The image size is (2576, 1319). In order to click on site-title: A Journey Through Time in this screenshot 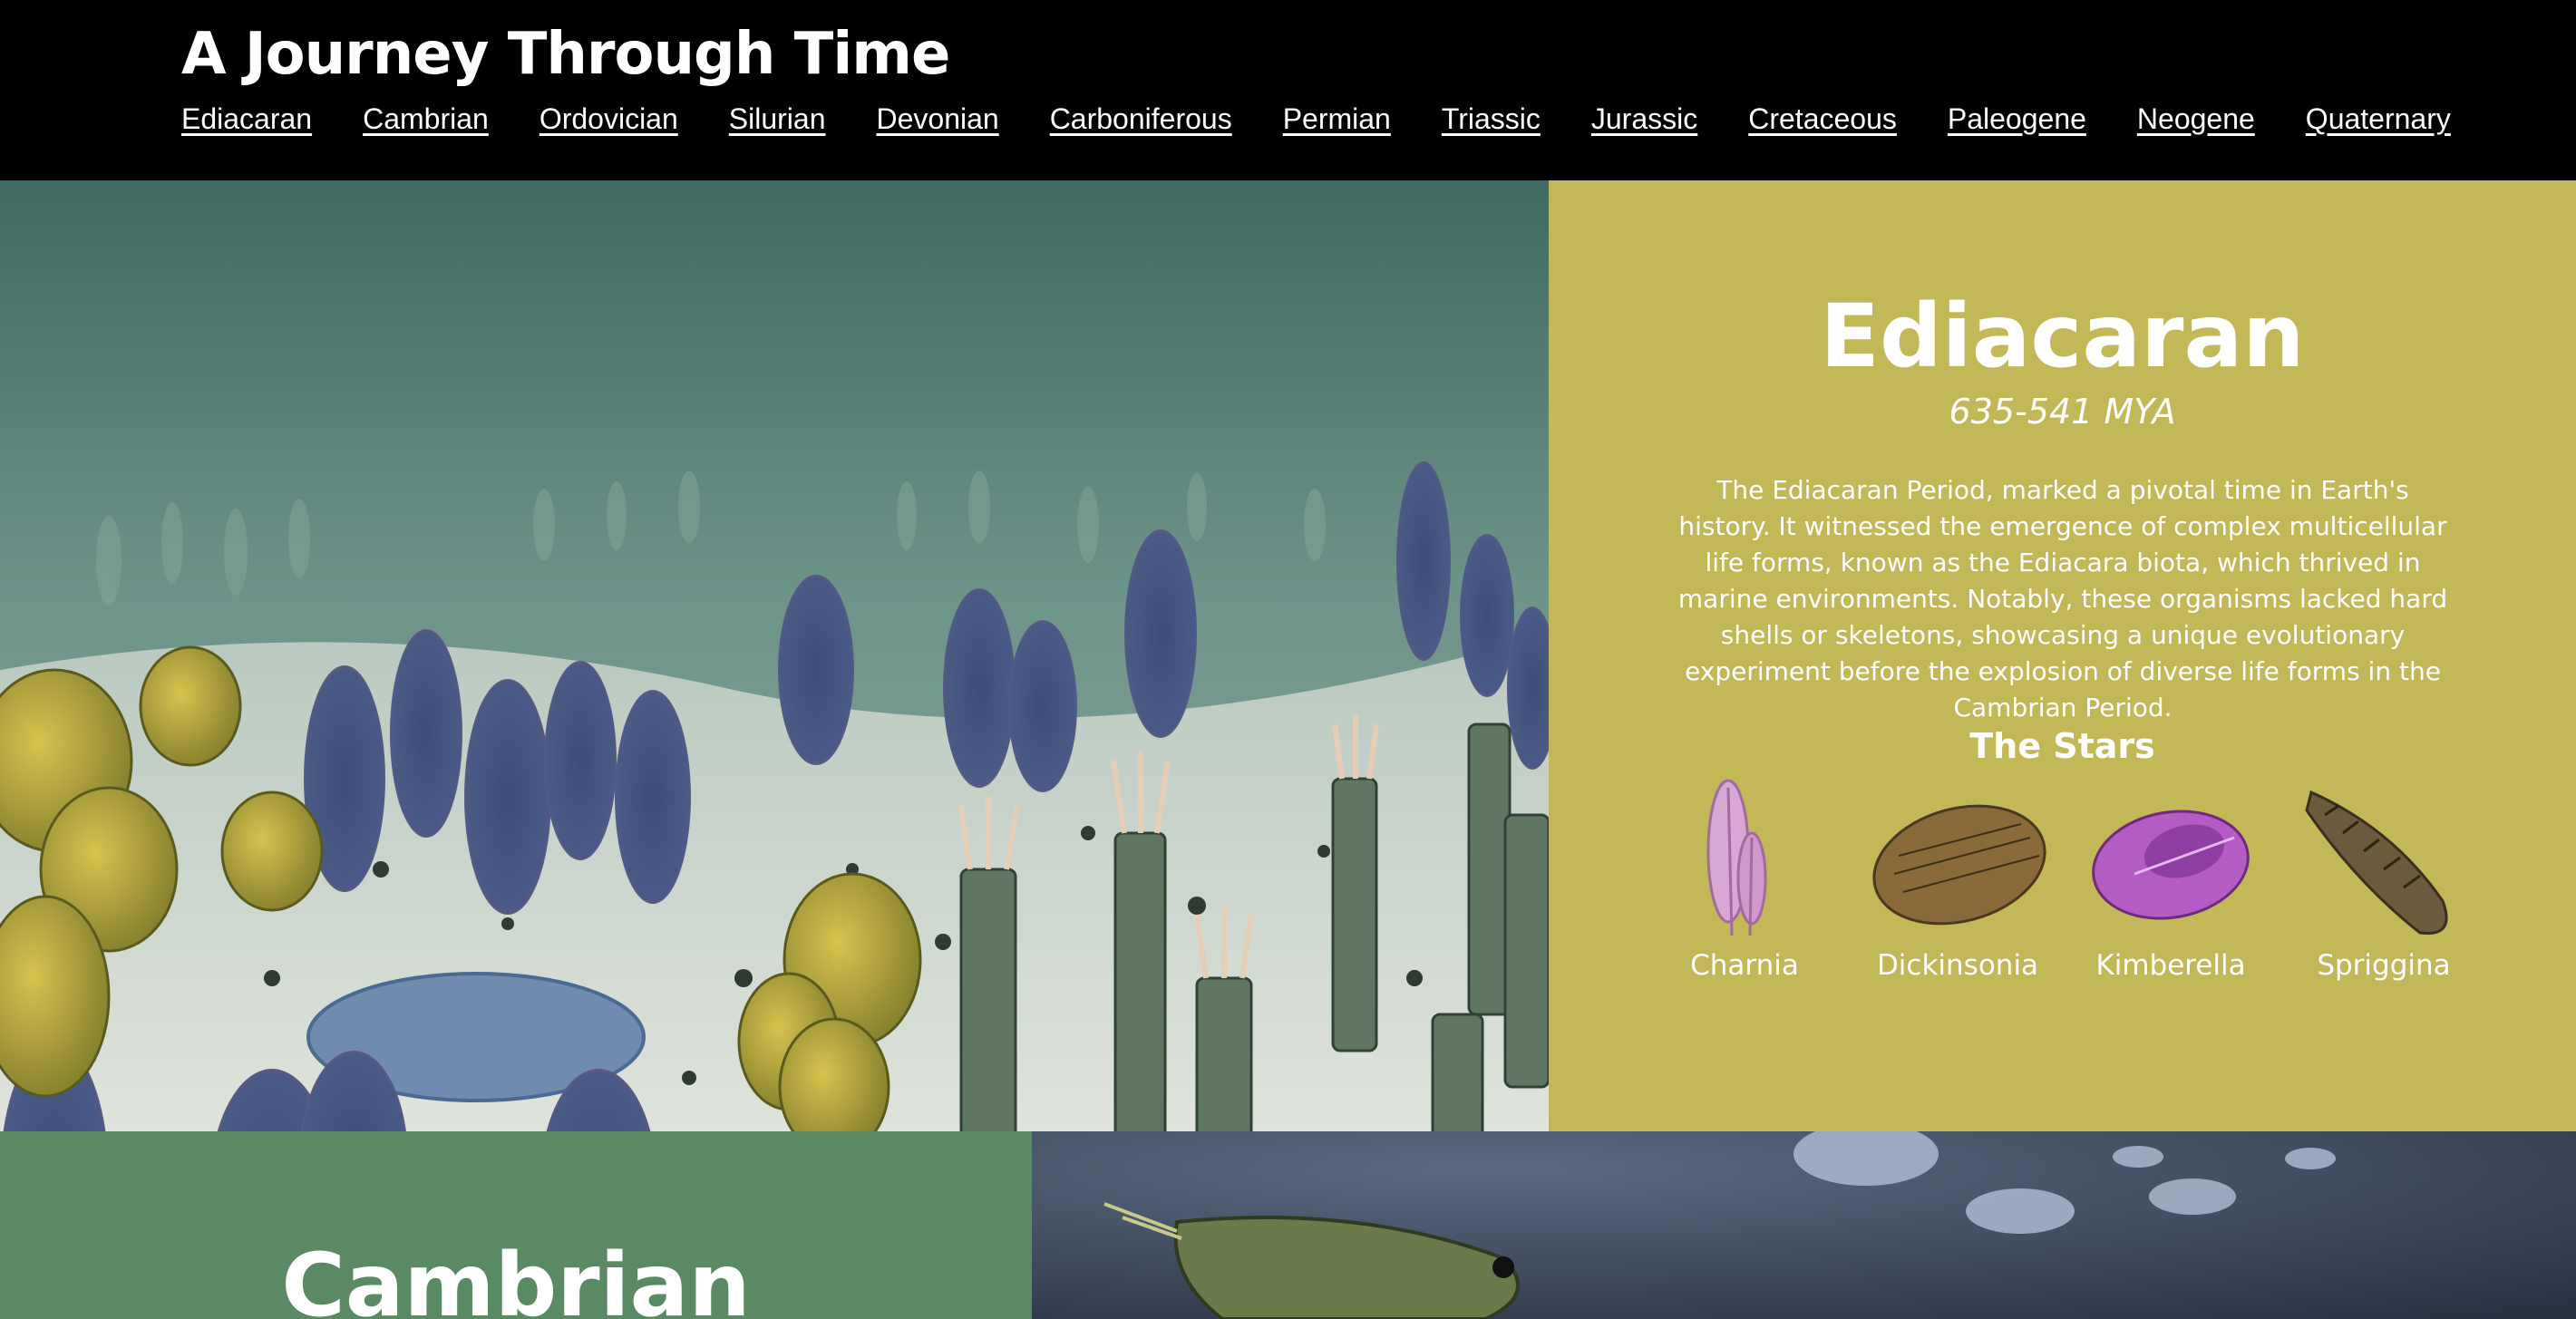, I will do `click(565, 54)`.